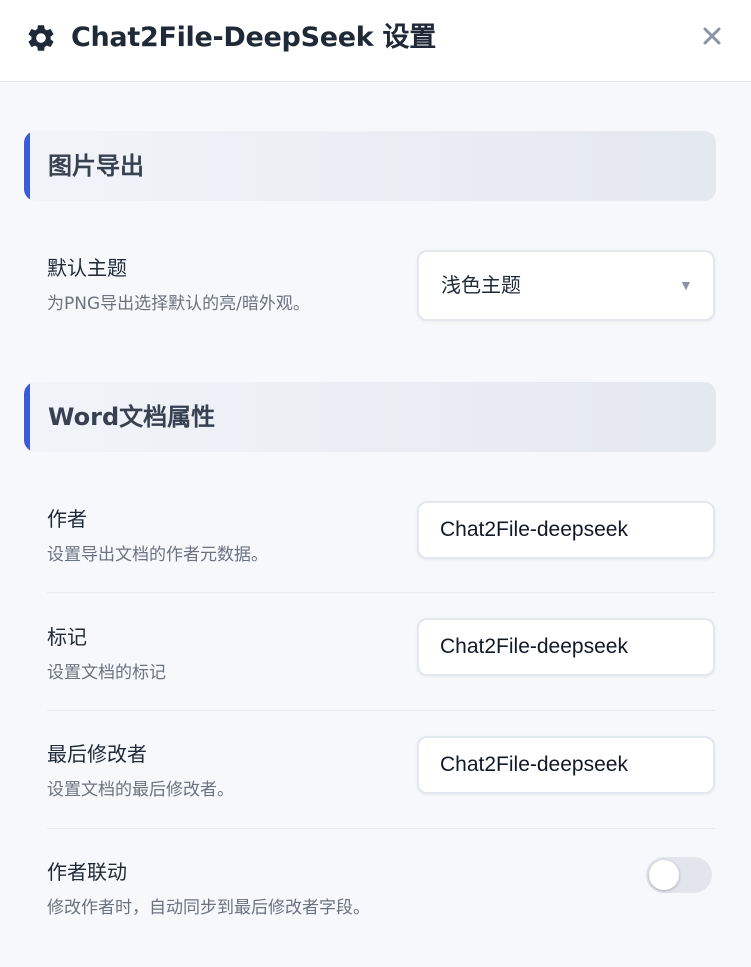 The width and height of the screenshot is (751, 967). I want to click on setting-desc-default-theme: 为PNG导出选择默认的亮/暗外观。, so click(178, 304).